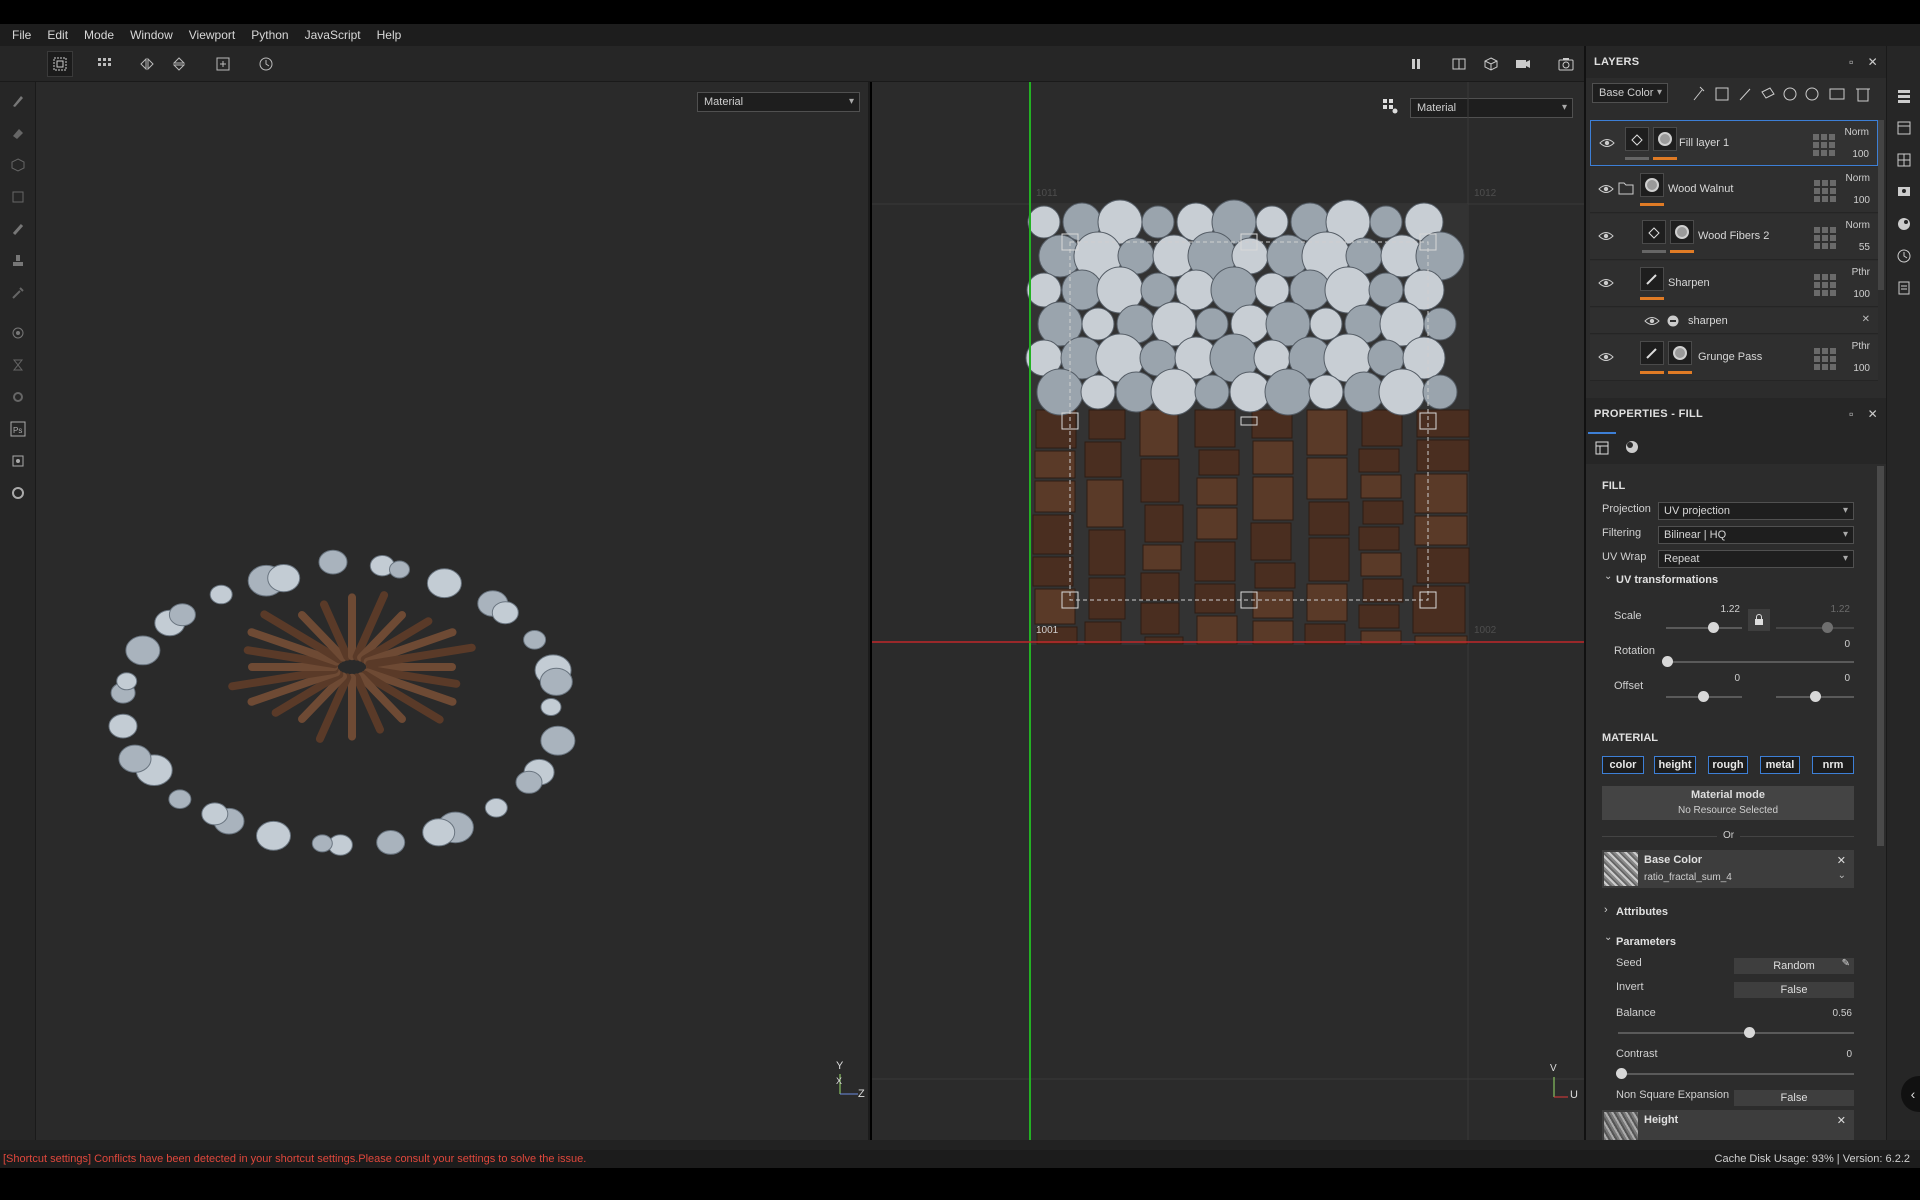  What do you see at coordinates (57, 35) in the screenshot?
I see `menu-edit: Edit` at bounding box center [57, 35].